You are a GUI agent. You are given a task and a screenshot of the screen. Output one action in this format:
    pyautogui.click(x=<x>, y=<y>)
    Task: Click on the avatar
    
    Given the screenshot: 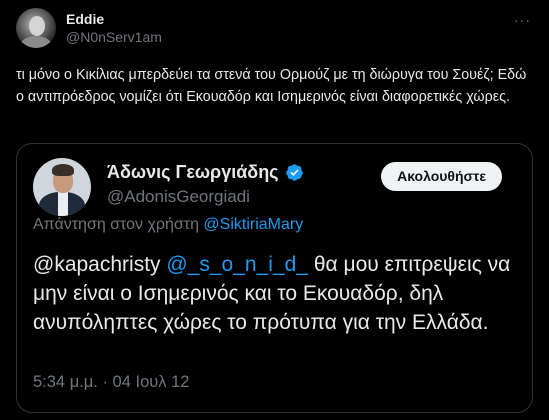 What is the action you would take?
    pyautogui.click(x=36, y=28)
    